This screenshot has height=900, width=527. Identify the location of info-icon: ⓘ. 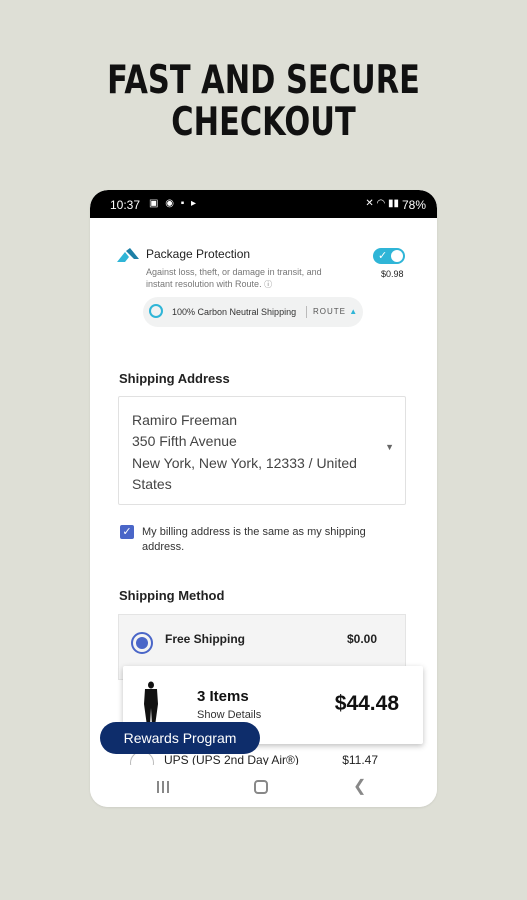
(268, 284).